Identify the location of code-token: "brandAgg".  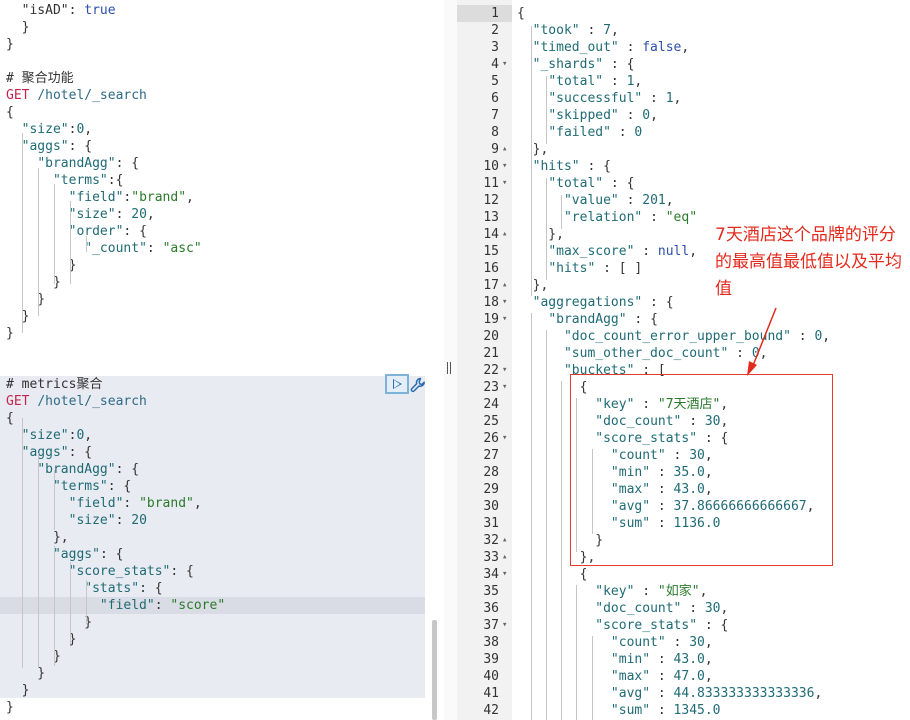
(76, 163).